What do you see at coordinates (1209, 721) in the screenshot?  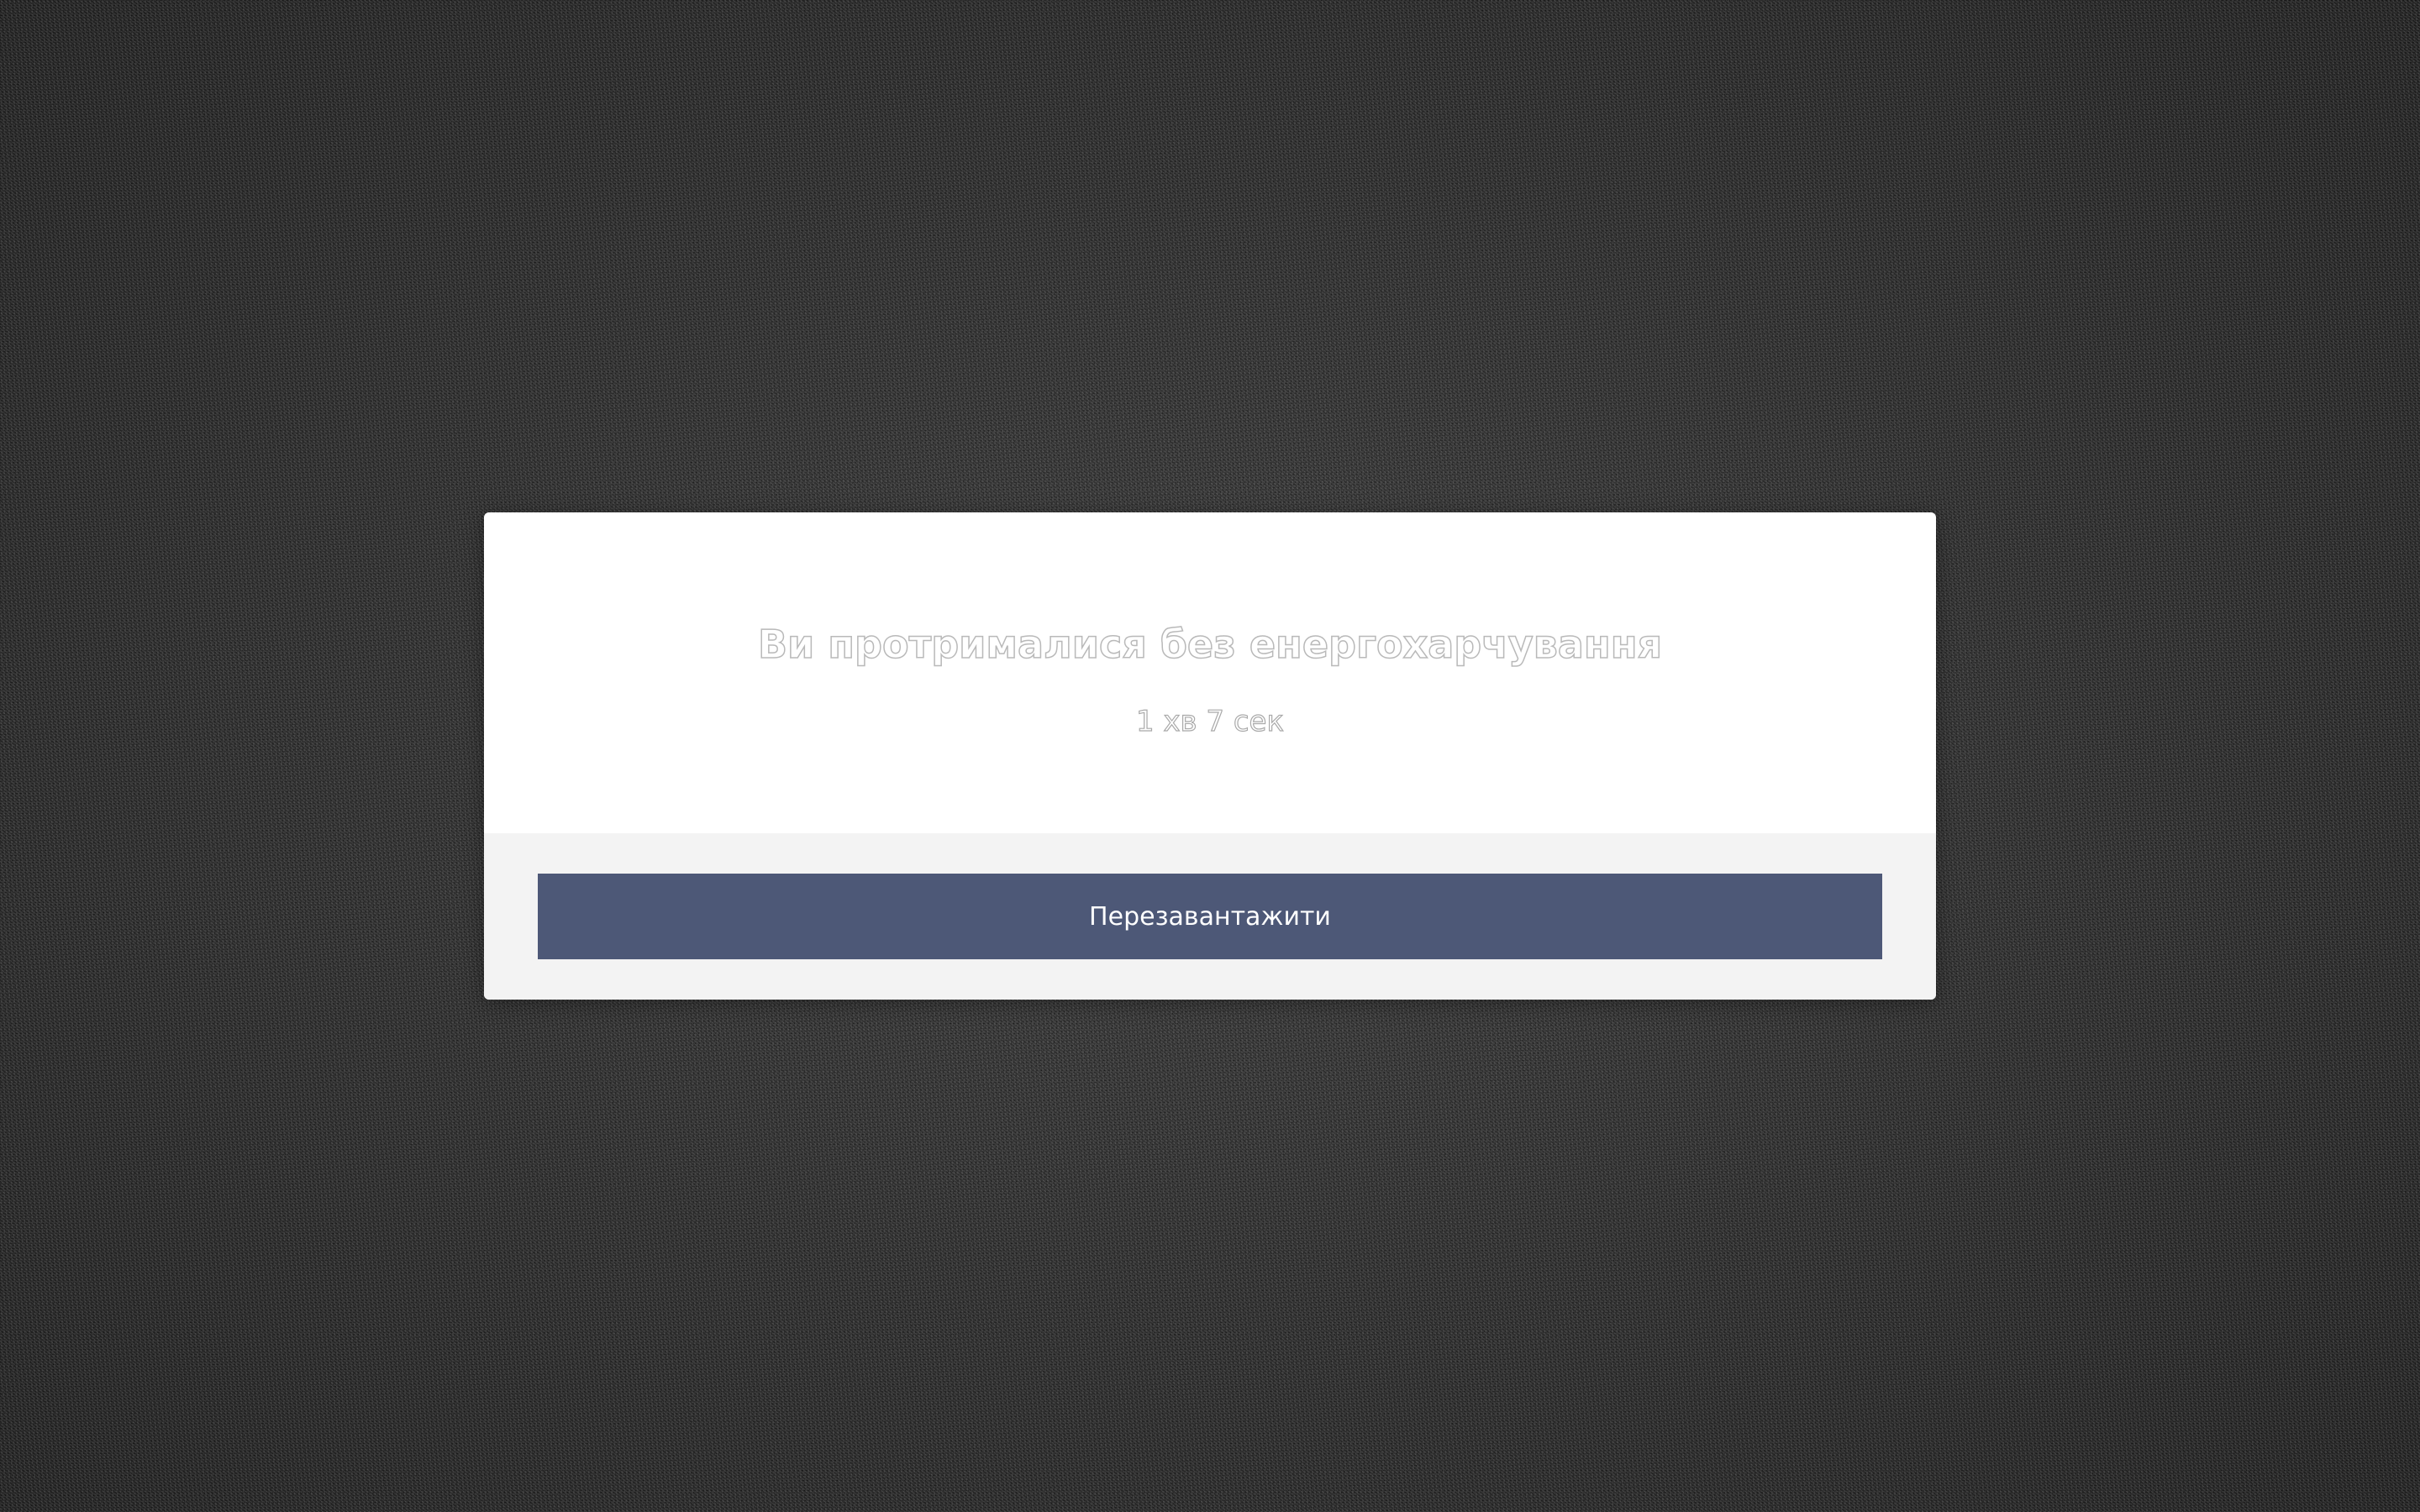 I see `survival-time: 1 хв 7 сек` at bounding box center [1209, 721].